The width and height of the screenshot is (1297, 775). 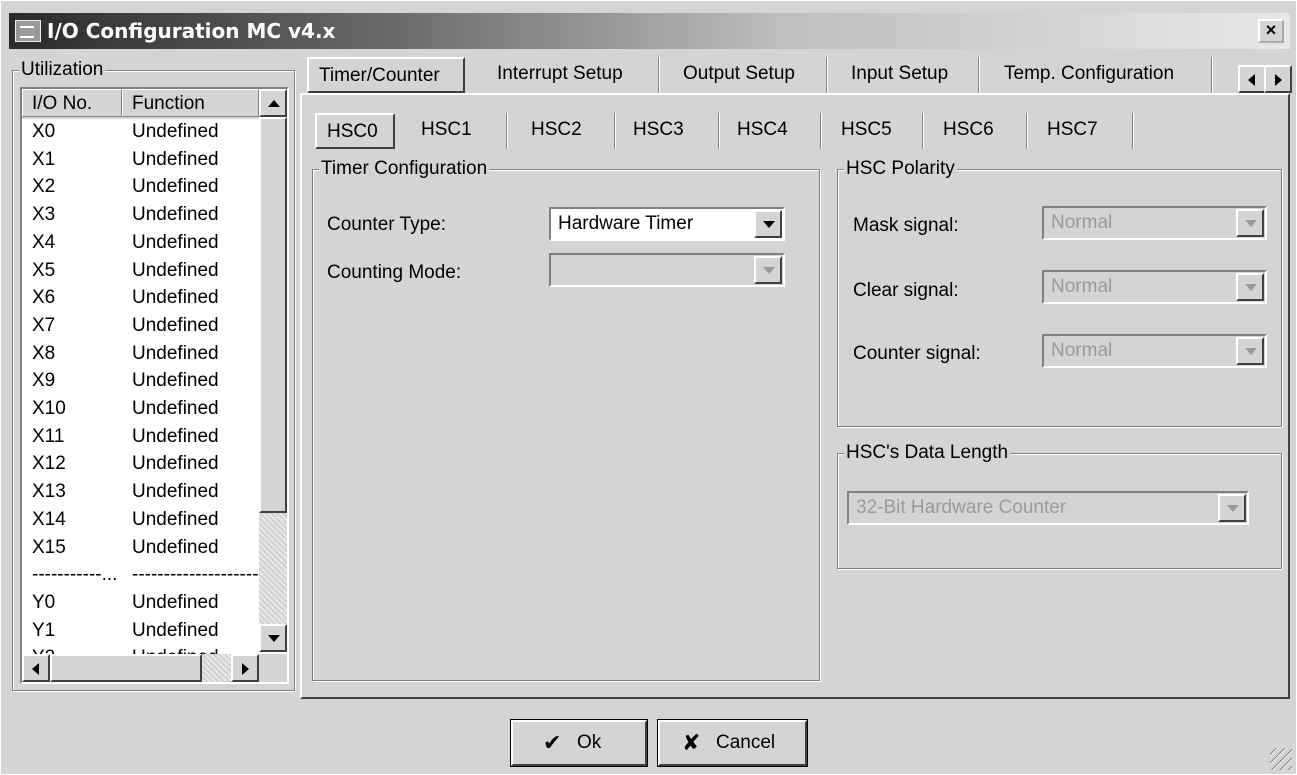 I want to click on io-number: Y0, so click(x=44, y=602).